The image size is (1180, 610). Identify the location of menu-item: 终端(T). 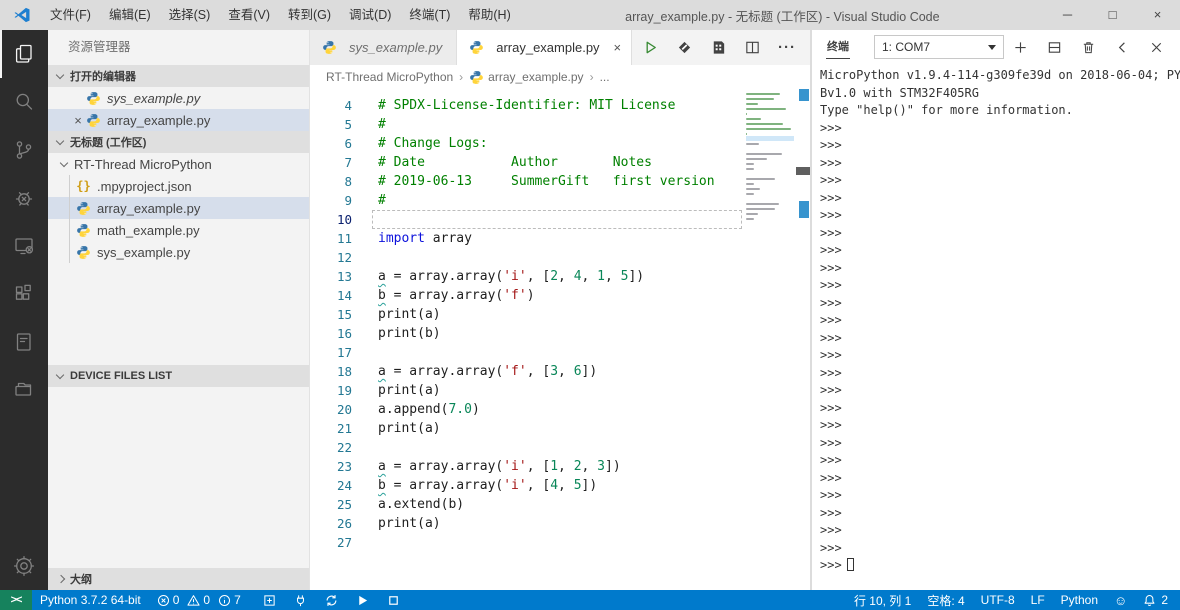
(429, 15).